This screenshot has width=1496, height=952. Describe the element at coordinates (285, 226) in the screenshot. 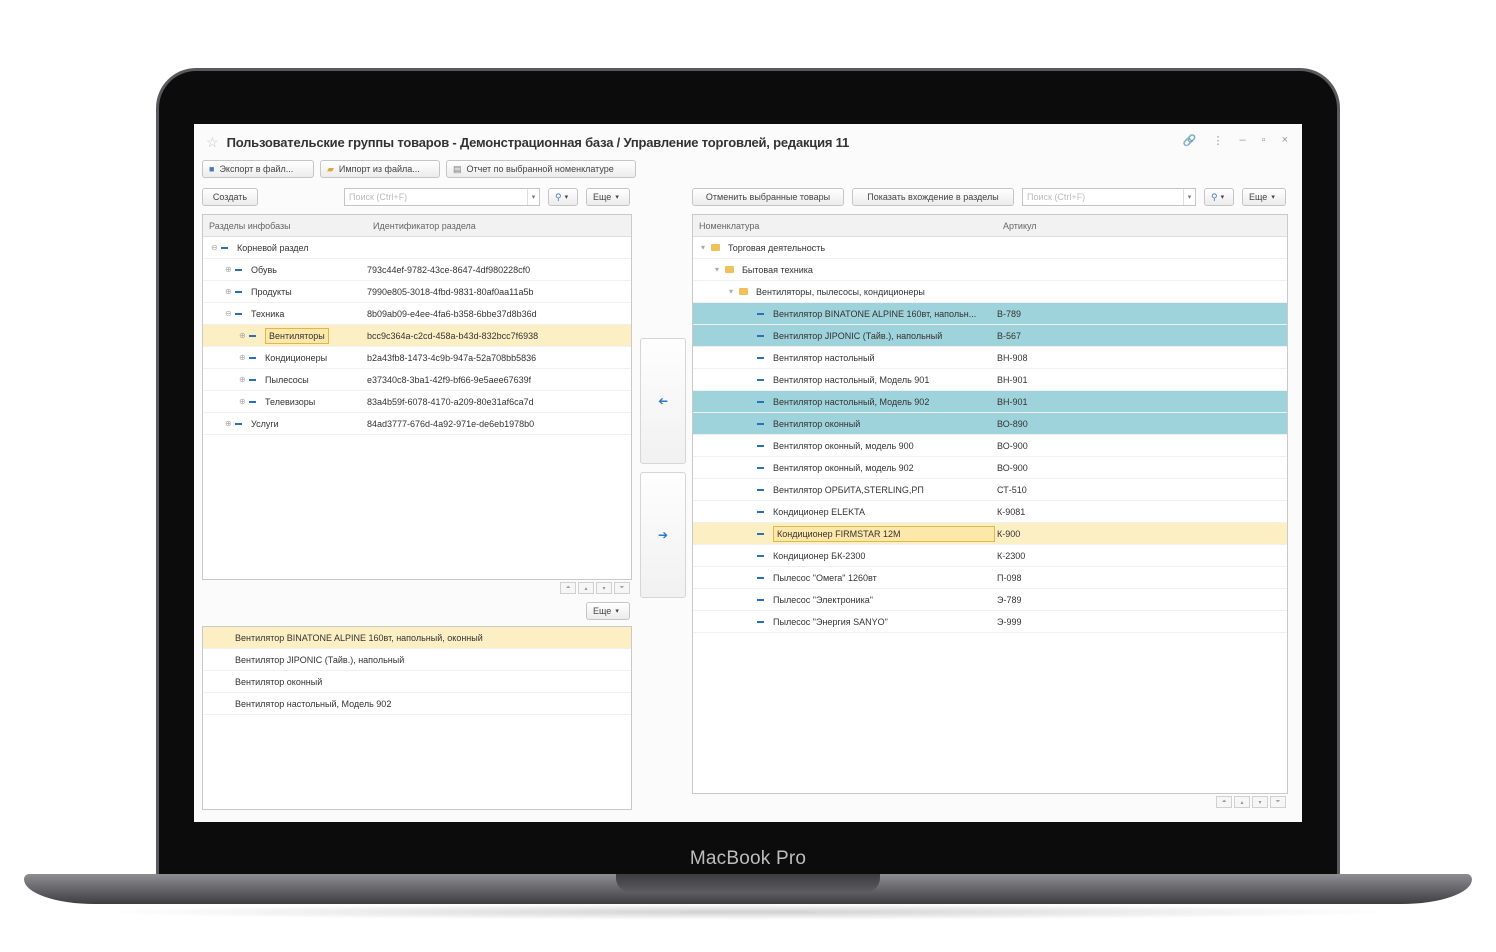

I see `column-header-sections: Разделы инфобазы` at that location.